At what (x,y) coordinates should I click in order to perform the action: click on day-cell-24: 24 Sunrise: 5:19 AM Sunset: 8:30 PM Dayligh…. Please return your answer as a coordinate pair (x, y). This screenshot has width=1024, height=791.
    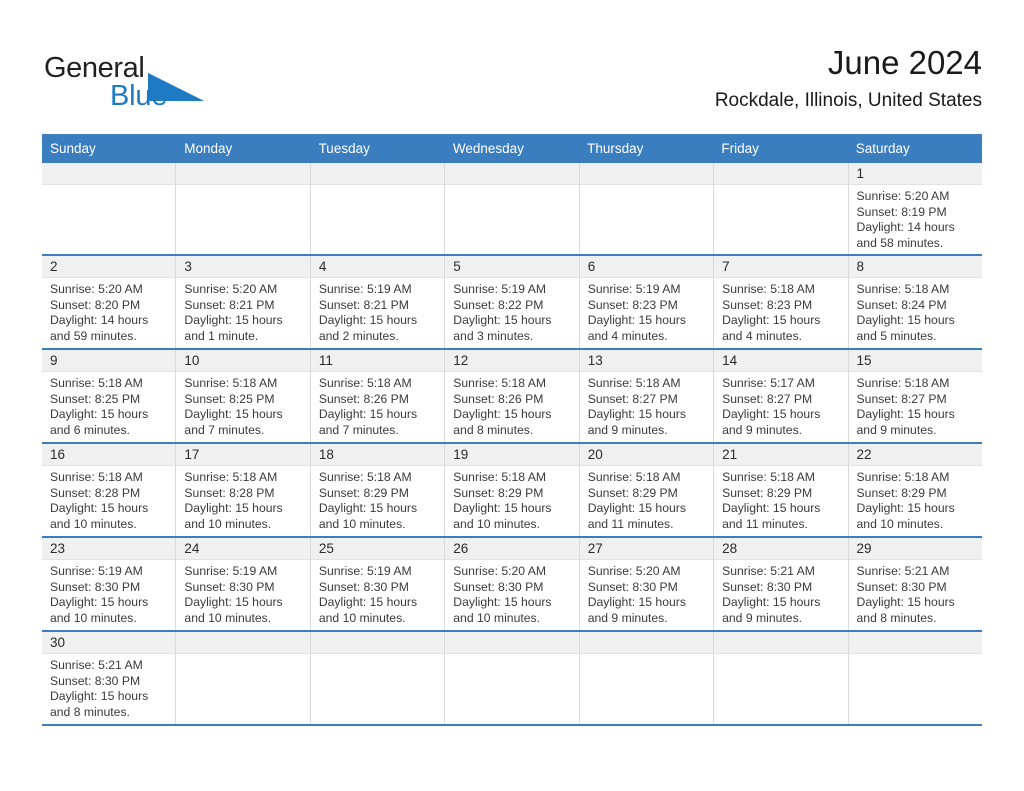
    Looking at the image, I should click on (243, 584).